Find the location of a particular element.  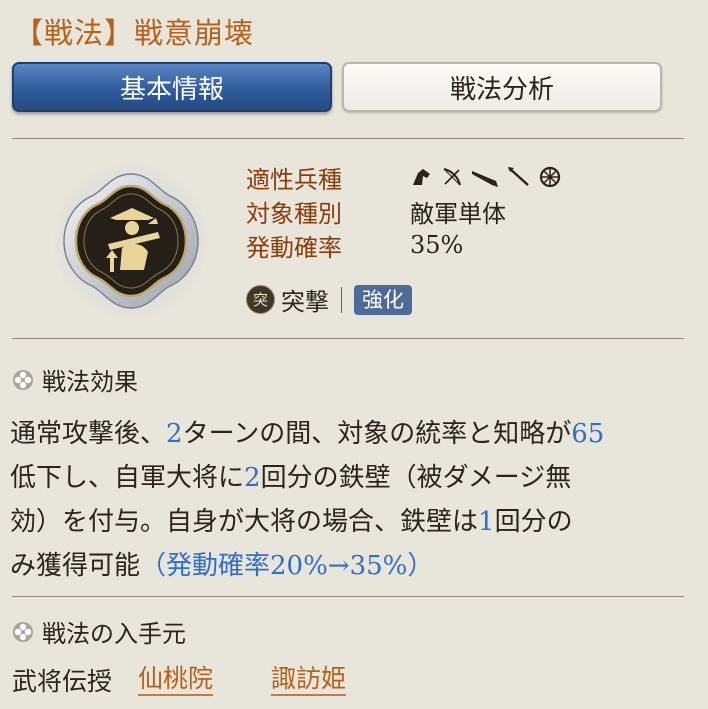

unit-type-icons is located at coordinates (486, 177).